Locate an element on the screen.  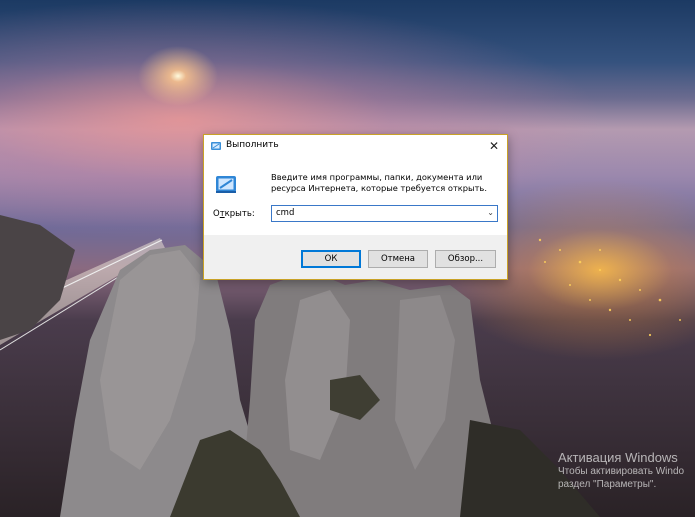
run-icon-large is located at coordinates (226, 184).